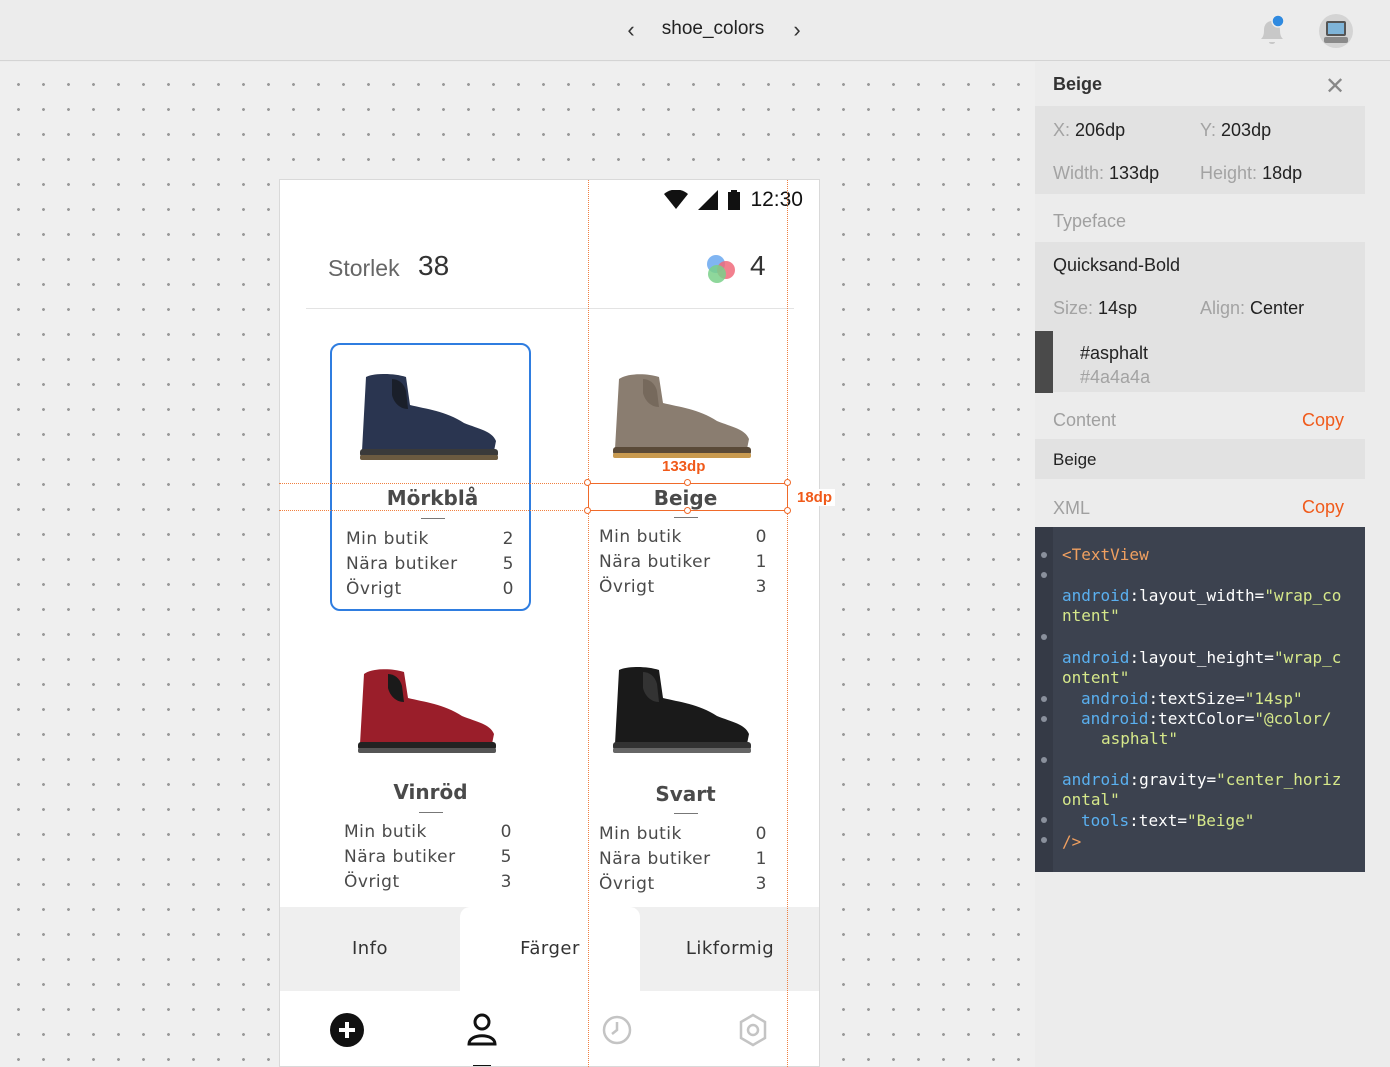  I want to click on size-key: Size:, so click(1073, 308).